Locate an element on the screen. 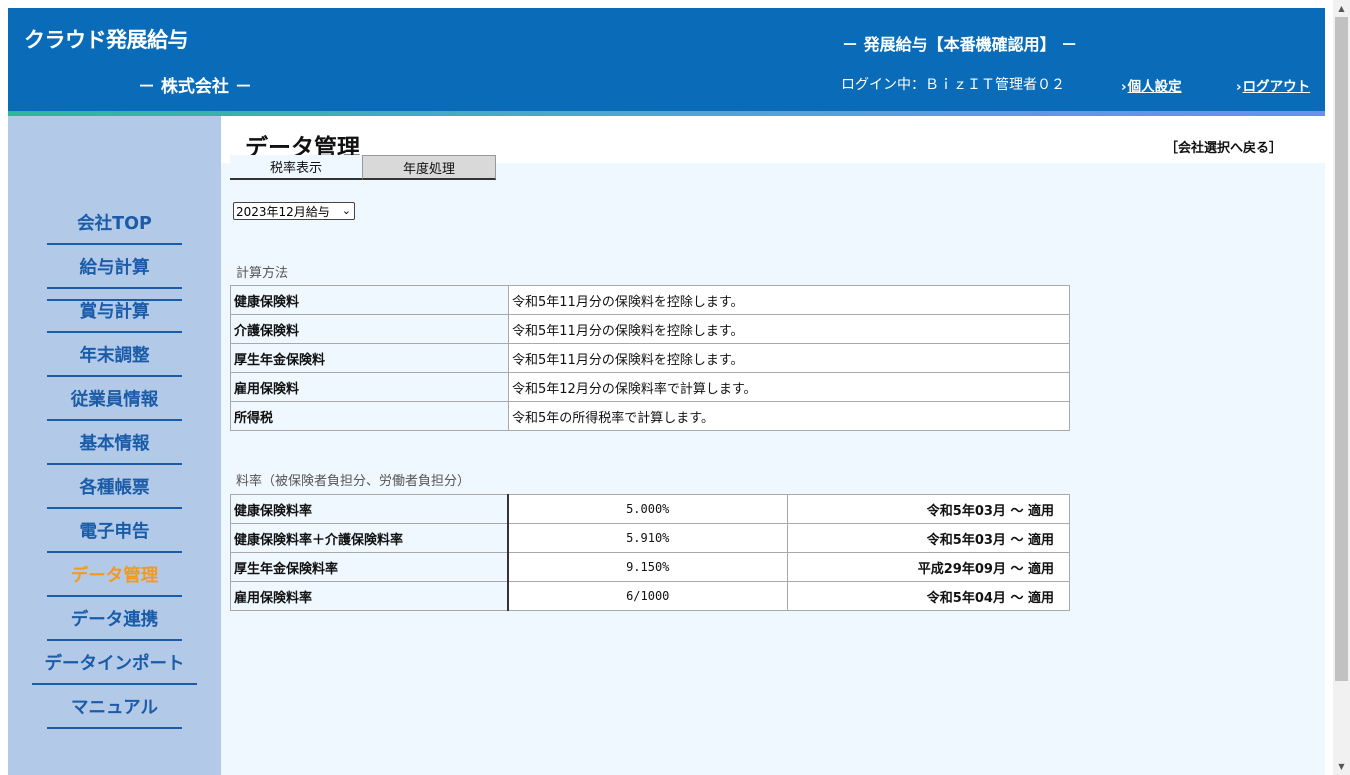 The height and width of the screenshot is (775, 1350). table-row: 健康保険料率＋介護保険料率 5.910% 令和5年03月 ～ 適用 is located at coordinates (650, 538).